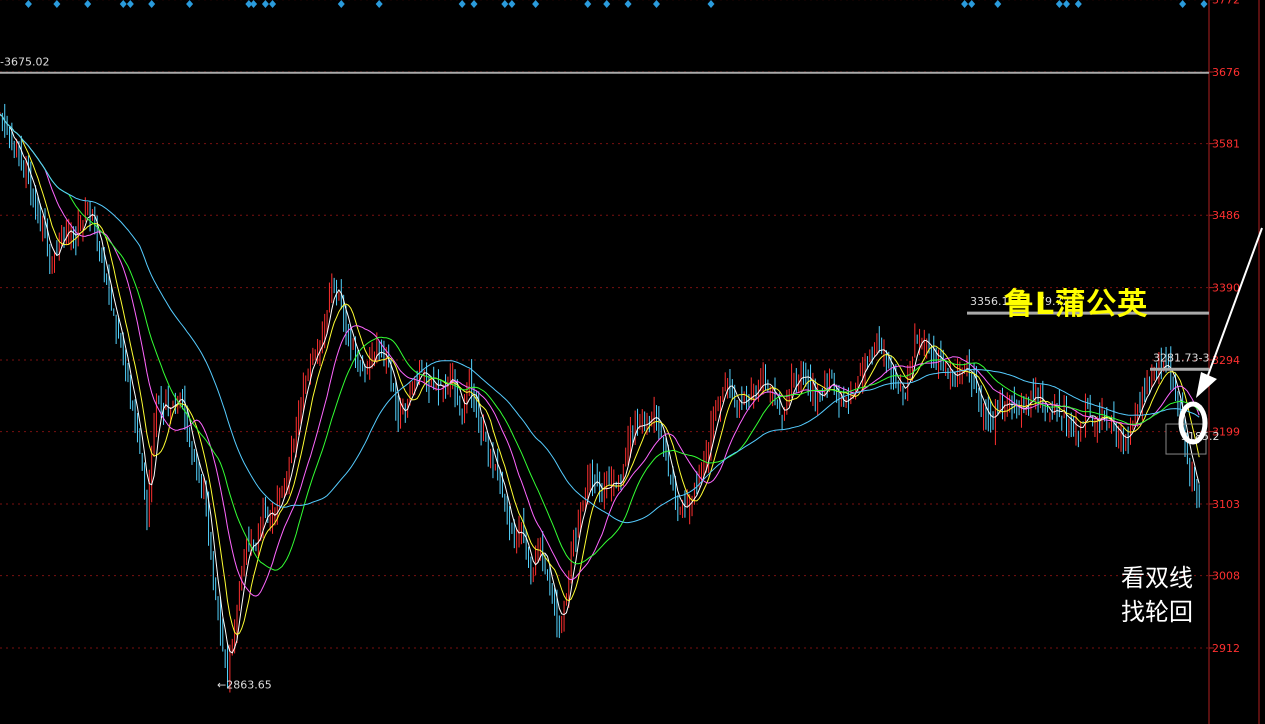 The image size is (1265, 724). I want to click on tick-label-4: 3390, so click(1226, 288).